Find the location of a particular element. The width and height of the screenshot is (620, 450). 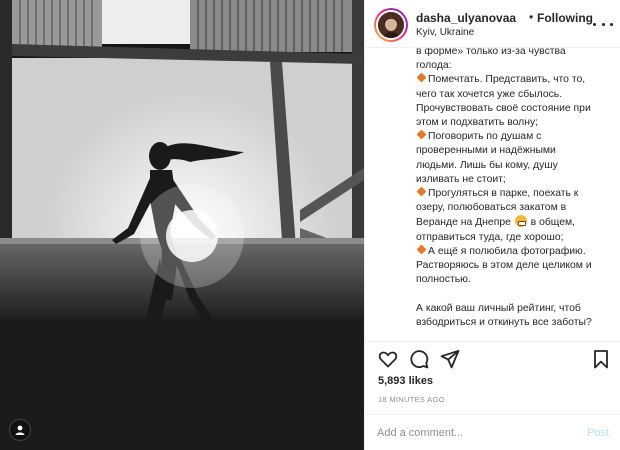

caption-line: проверенными и надёжными is located at coordinates (486, 151).